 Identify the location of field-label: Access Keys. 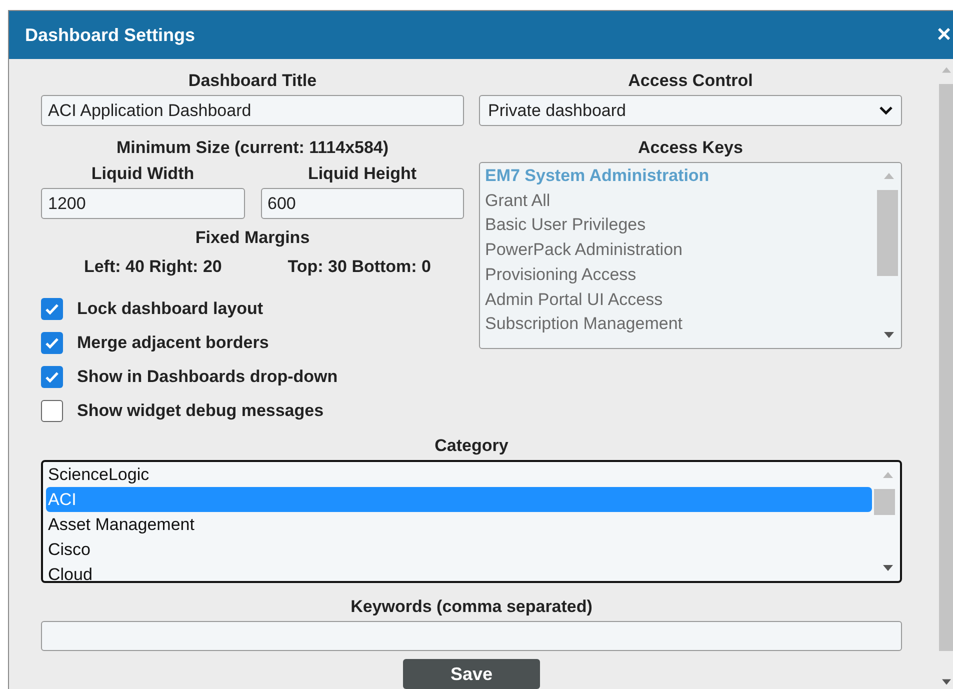
(690, 147).